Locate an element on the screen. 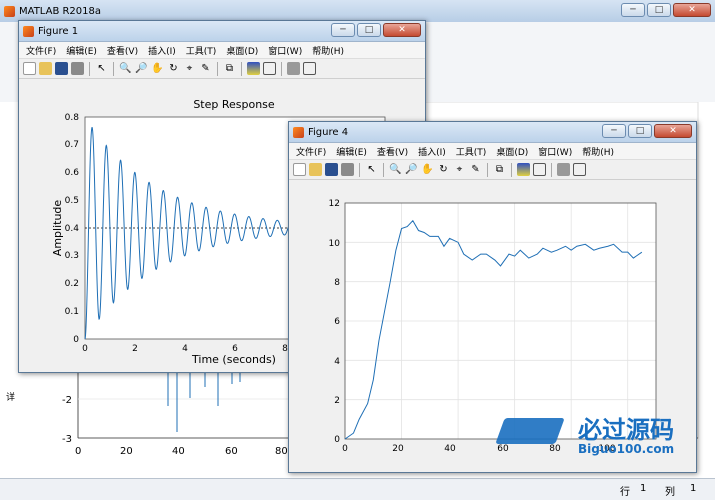 The height and width of the screenshot is (500, 715). fig1-ytick: 0.4 is located at coordinates (72, 229).